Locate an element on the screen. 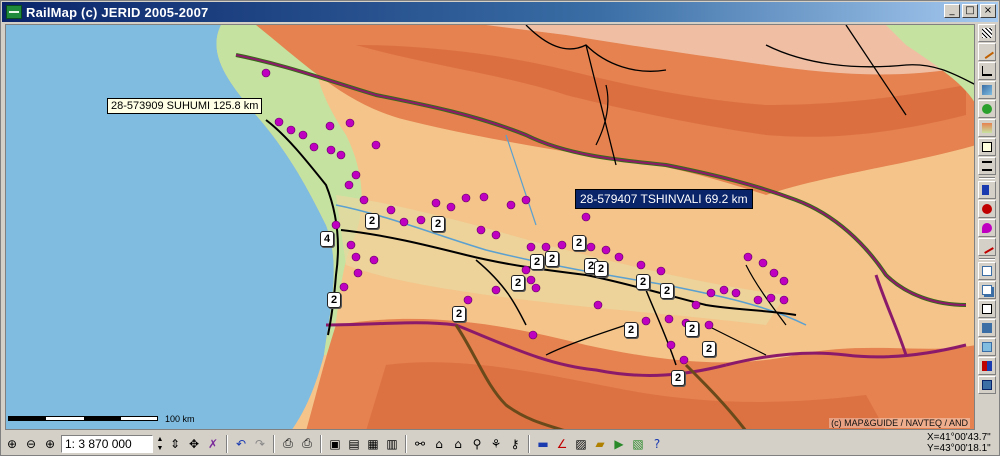 The width and height of the screenshot is (1000, 456). redo-button: ↷ is located at coordinates (260, 444).